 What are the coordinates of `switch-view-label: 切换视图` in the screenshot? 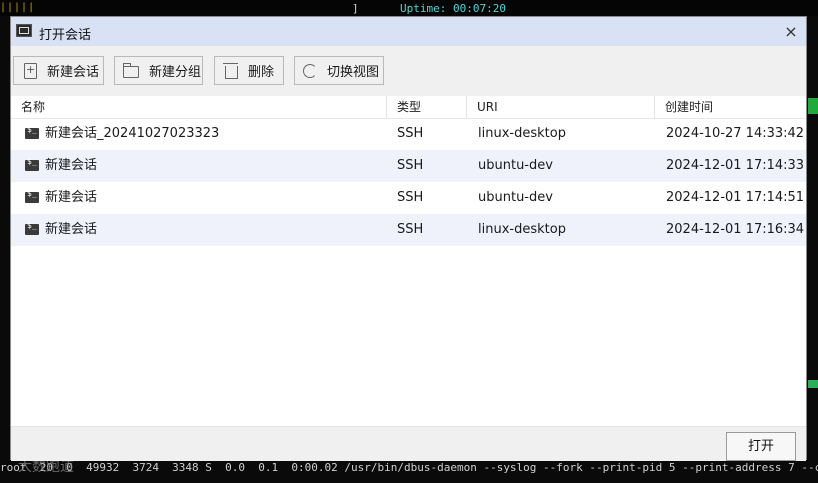 It's located at (353, 72).